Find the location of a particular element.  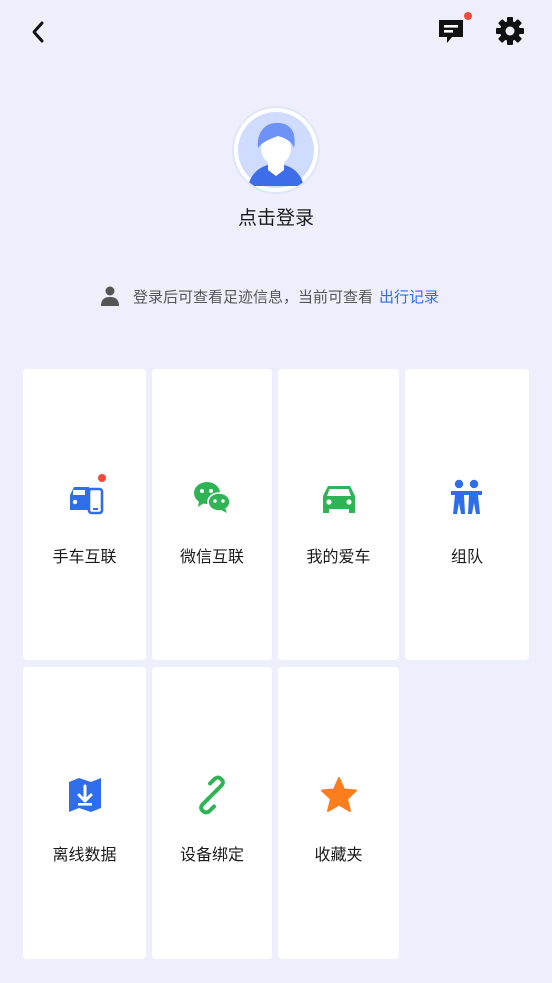

tile-label: 我的爱车 is located at coordinates (338, 556).